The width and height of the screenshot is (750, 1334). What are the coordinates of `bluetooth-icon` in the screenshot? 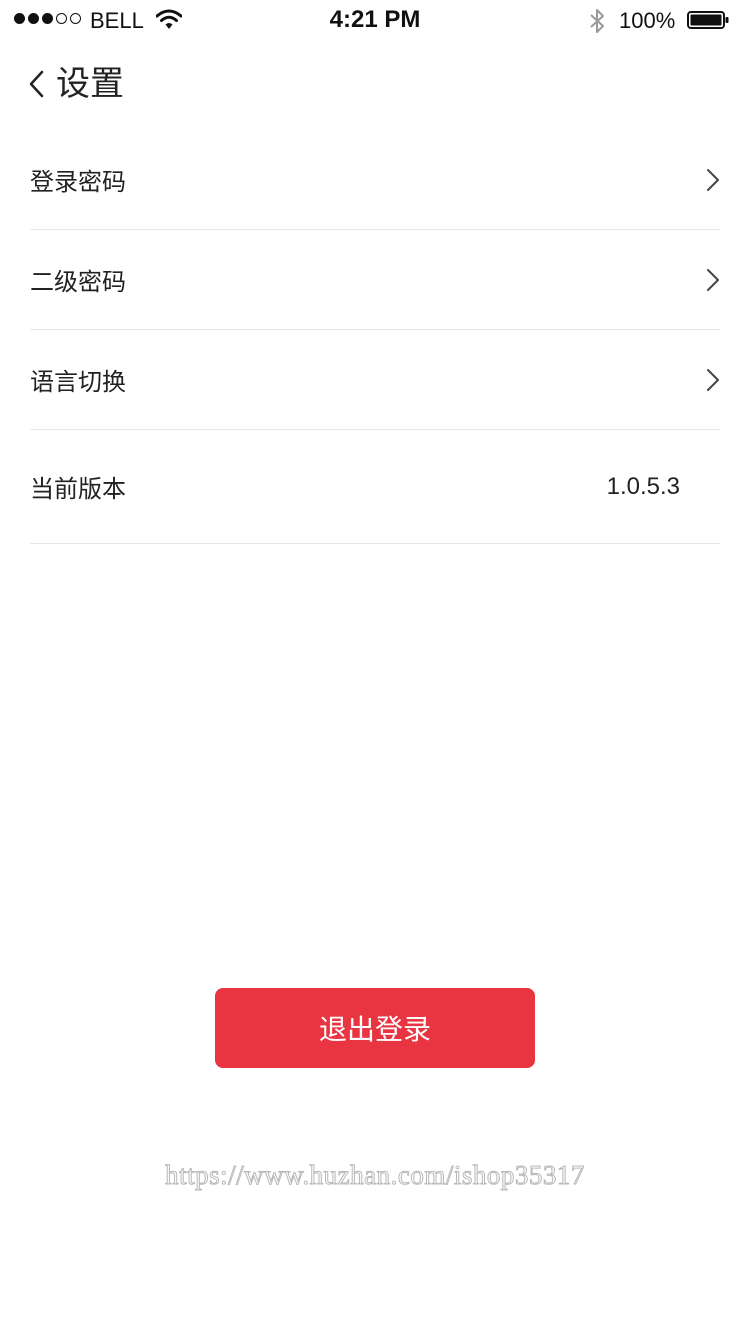 It's located at (597, 21).